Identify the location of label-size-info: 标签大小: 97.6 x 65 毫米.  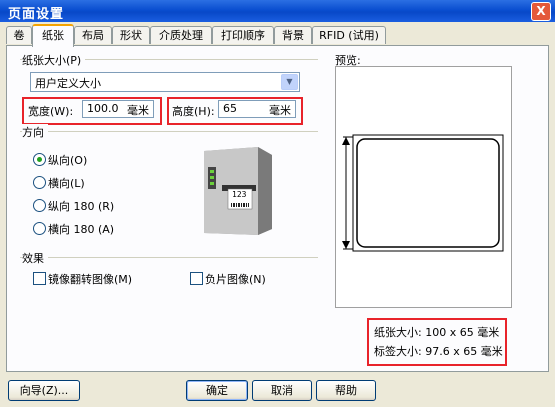
(438, 351).